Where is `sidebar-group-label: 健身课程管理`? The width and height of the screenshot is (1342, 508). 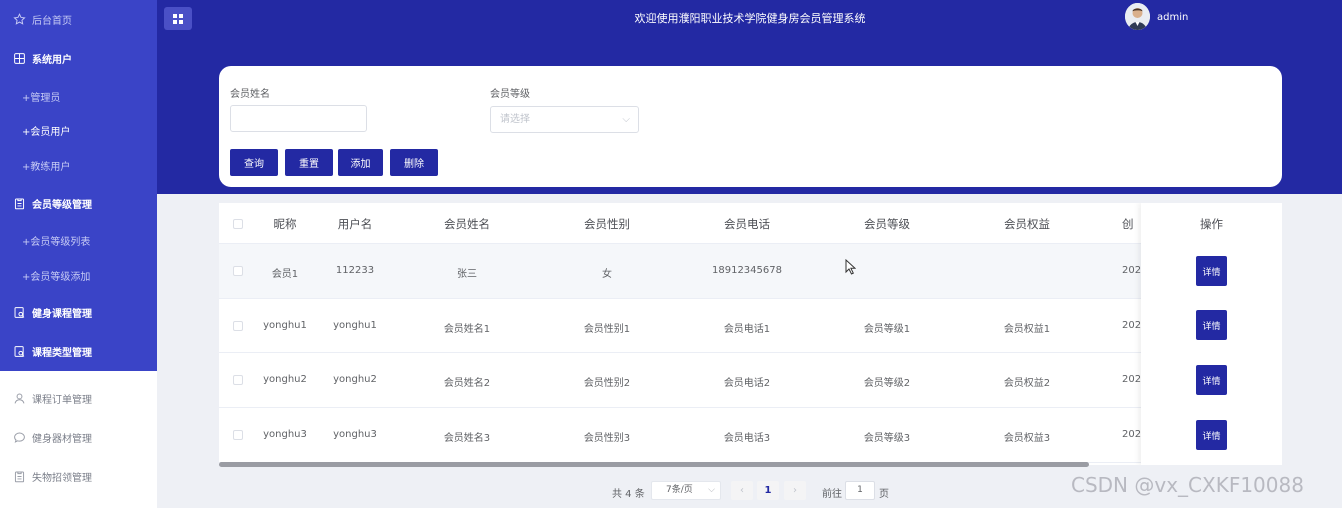 sidebar-group-label: 健身课程管理 is located at coordinates (62, 314).